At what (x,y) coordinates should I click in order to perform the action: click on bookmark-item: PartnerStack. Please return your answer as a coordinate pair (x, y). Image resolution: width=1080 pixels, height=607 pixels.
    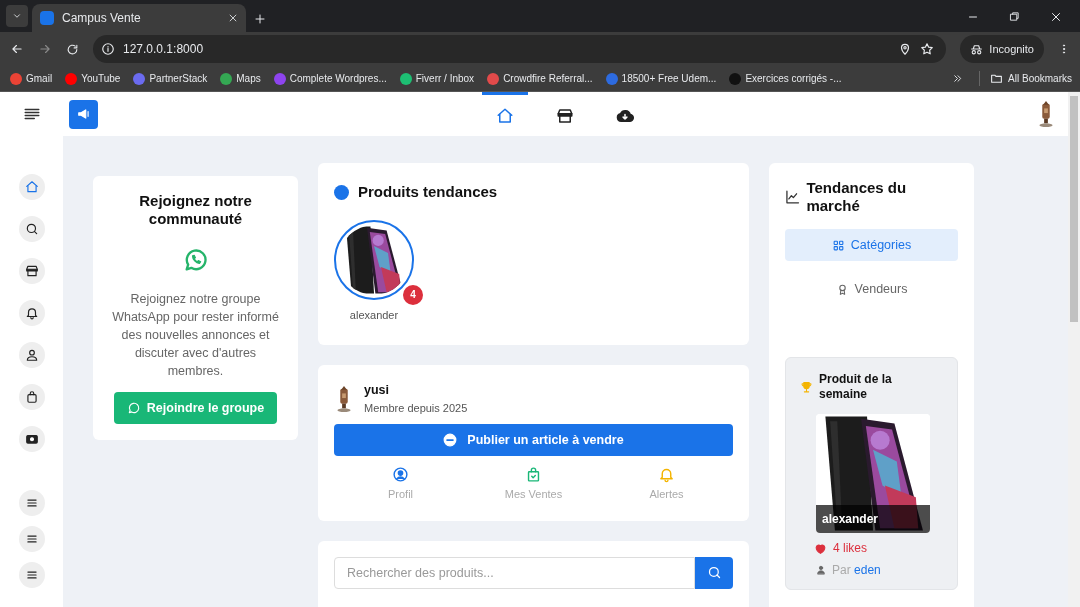
    Looking at the image, I should click on (170, 78).